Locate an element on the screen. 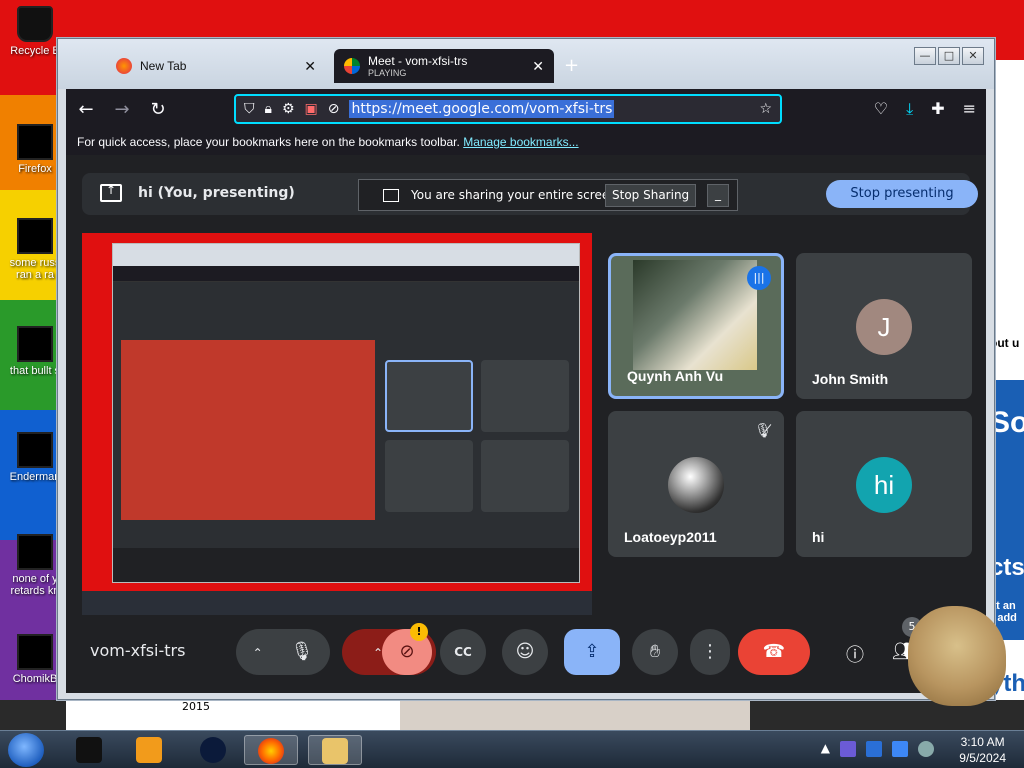 This screenshot has width=1024, height=768. stop-presenting-button: Stop presenting is located at coordinates (902, 194).